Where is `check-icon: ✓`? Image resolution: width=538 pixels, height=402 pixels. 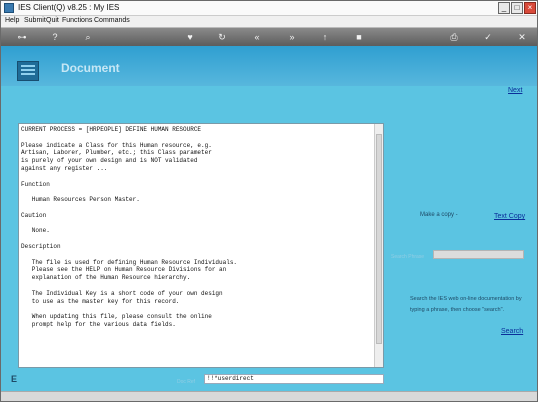
check-icon: ✓ is located at coordinates (488, 37).